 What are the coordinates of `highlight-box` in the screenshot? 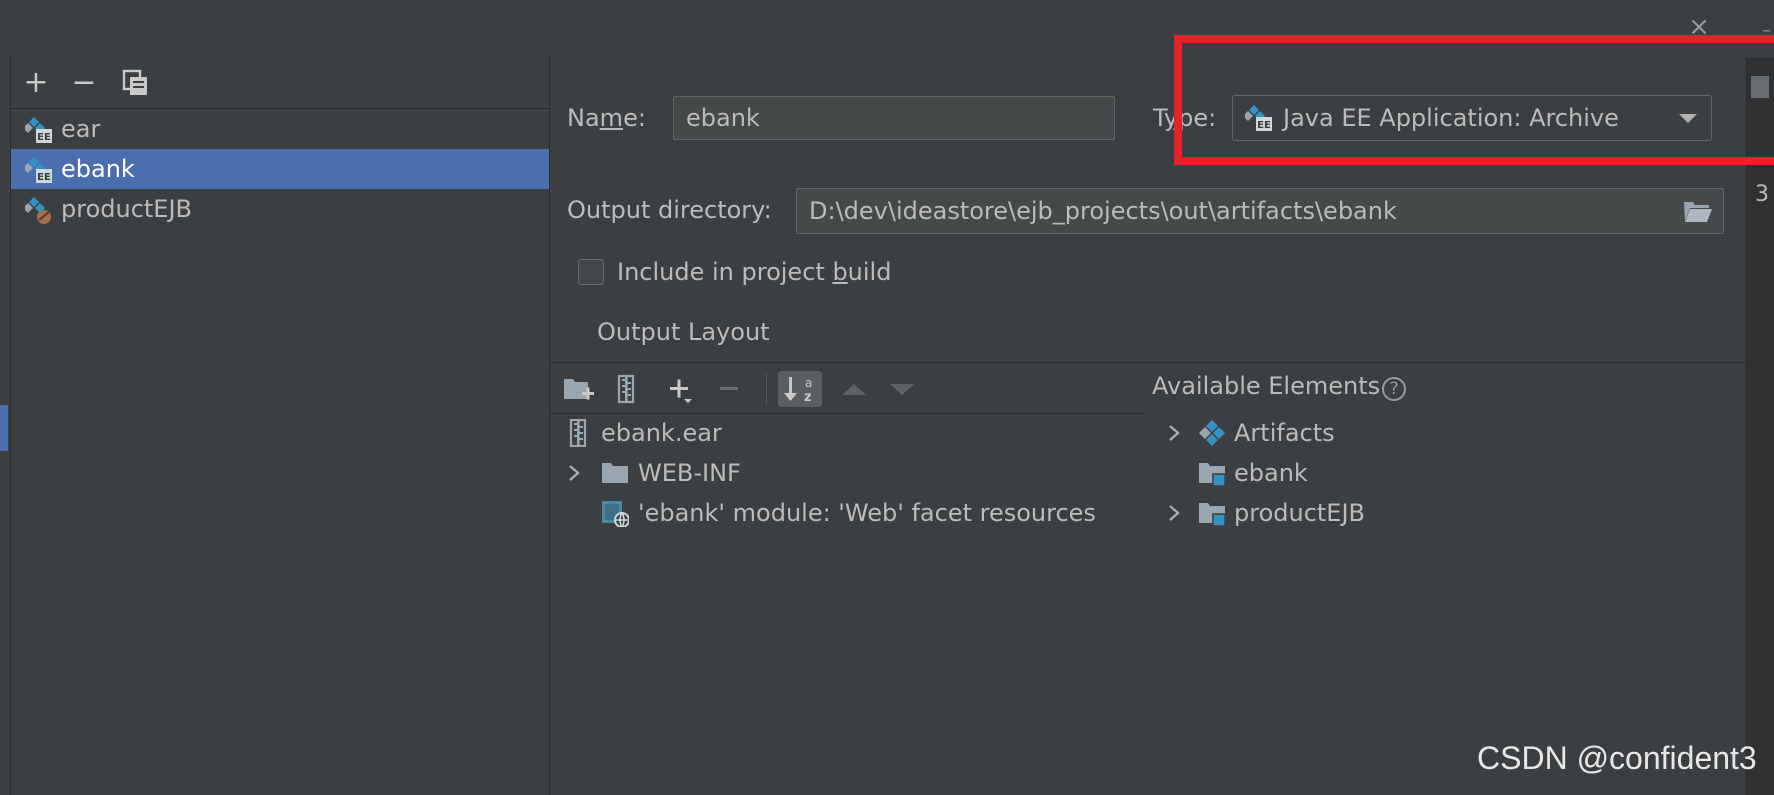 It's located at (1474, 100).